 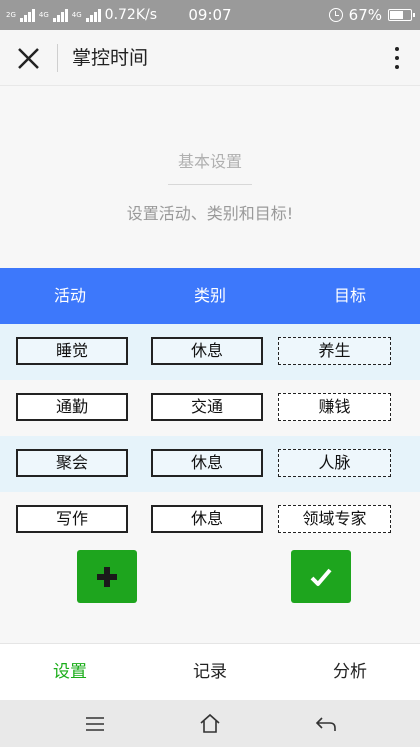 I want to click on status-bar: 2G 4G 4G 0.72K/s 09:07 67%, so click(x=210, y=15).